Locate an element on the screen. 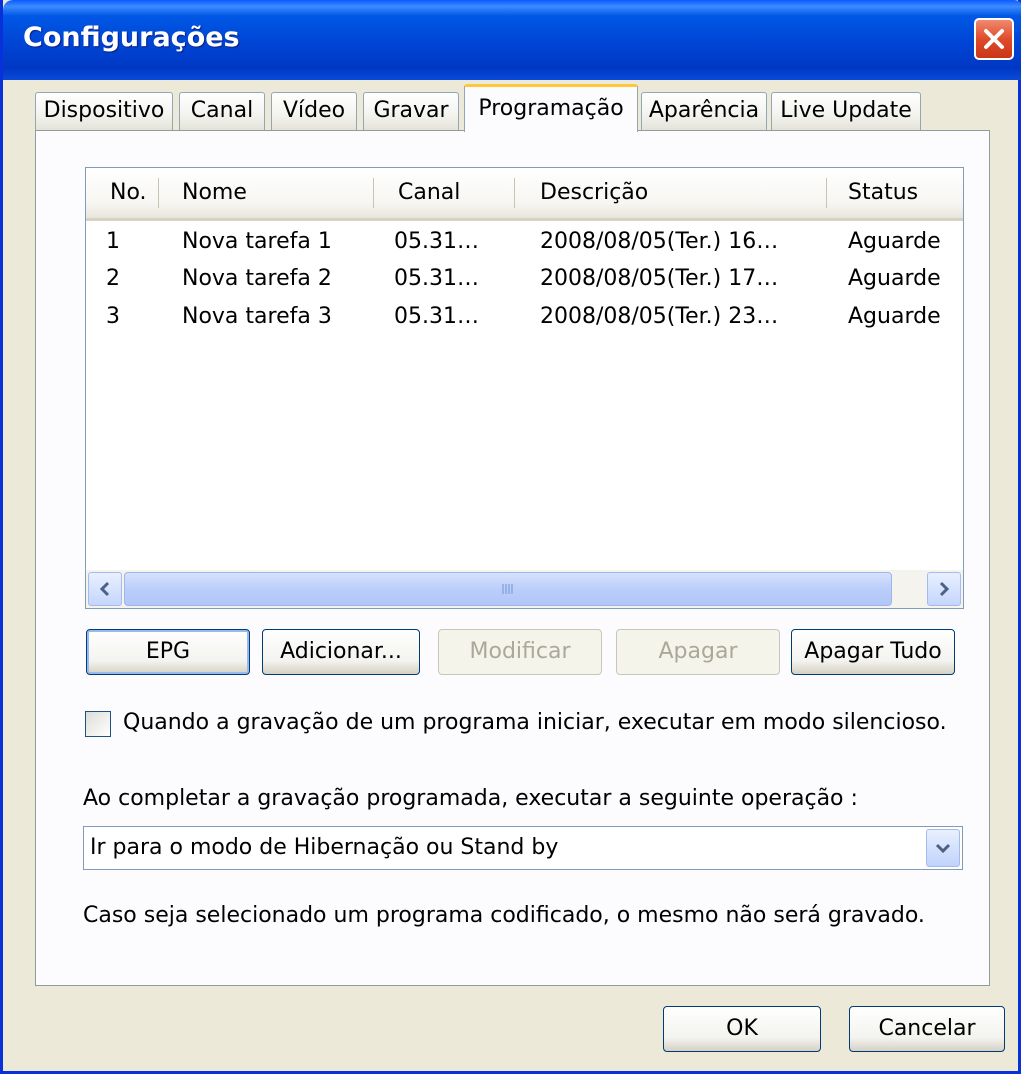 The height and width of the screenshot is (1074, 1021). row-name: Nova tarefa 2 is located at coordinates (257, 278).